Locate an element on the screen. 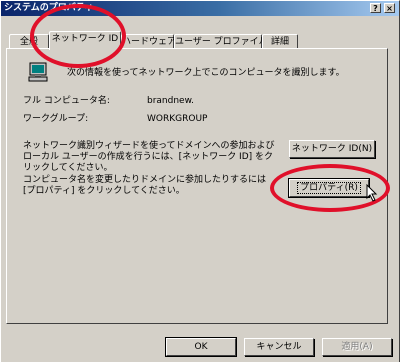 The height and width of the screenshot is (362, 400). apply-button: 適用(A) is located at coordinates (357, 347).